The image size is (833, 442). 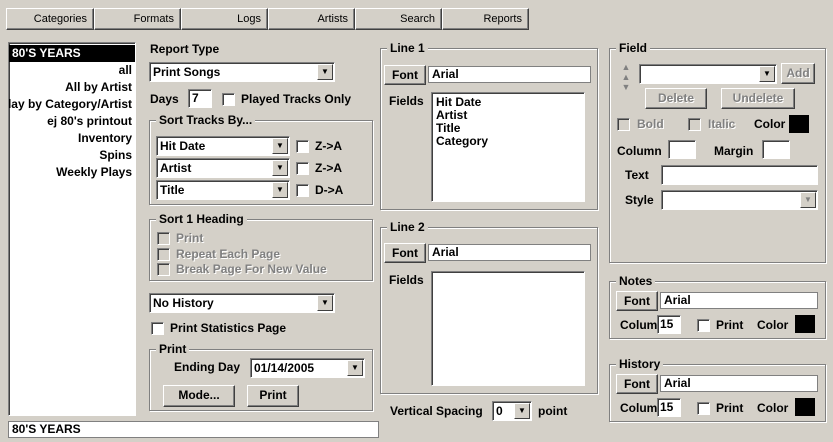 What do you see at coordinates (200, 98) in the screenshot?
I see `days-input: 7` at bounding box center [200, 98].